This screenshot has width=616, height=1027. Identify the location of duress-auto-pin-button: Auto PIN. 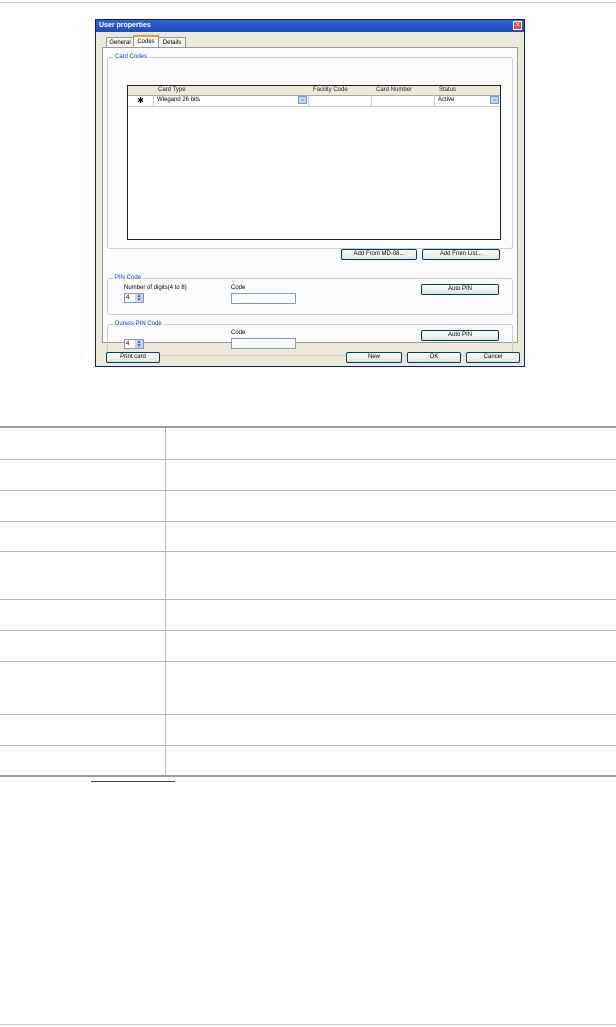
(460, 335).